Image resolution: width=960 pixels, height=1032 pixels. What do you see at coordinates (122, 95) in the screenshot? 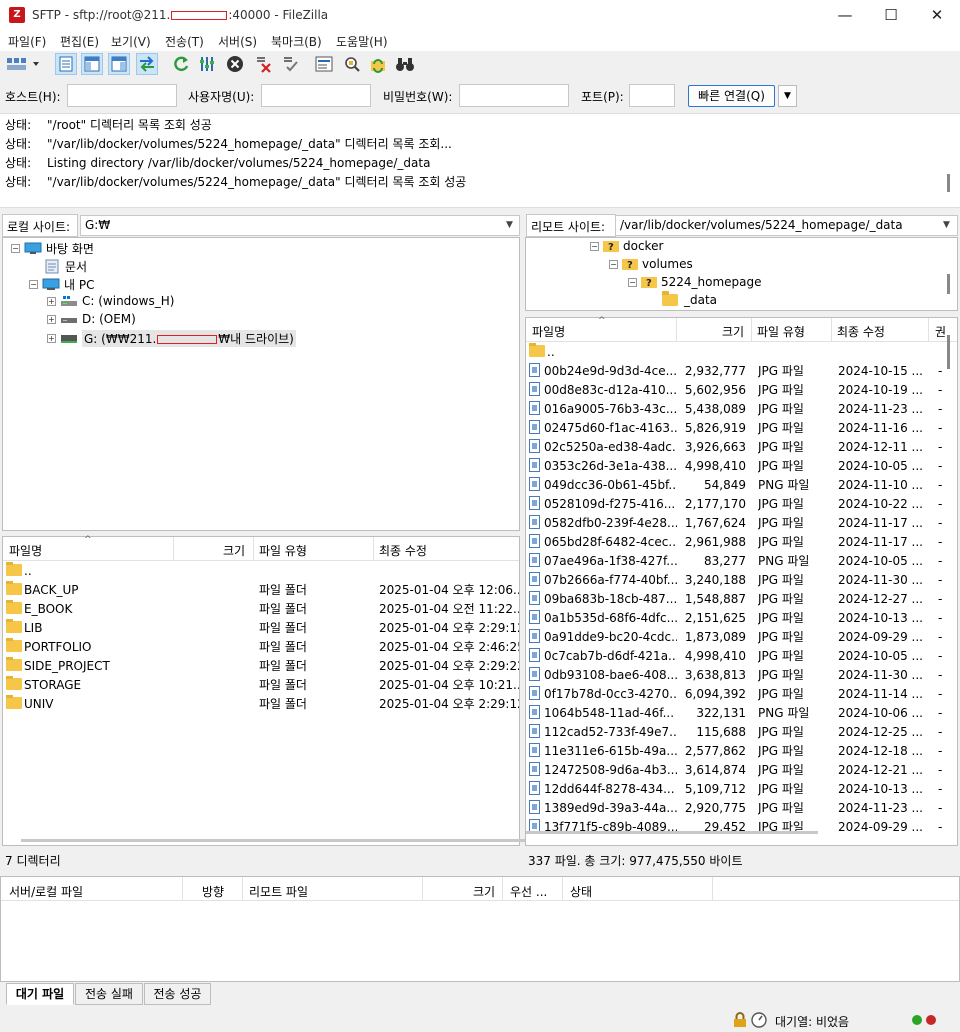
I see `host-input` at bounding box center [122, 95].